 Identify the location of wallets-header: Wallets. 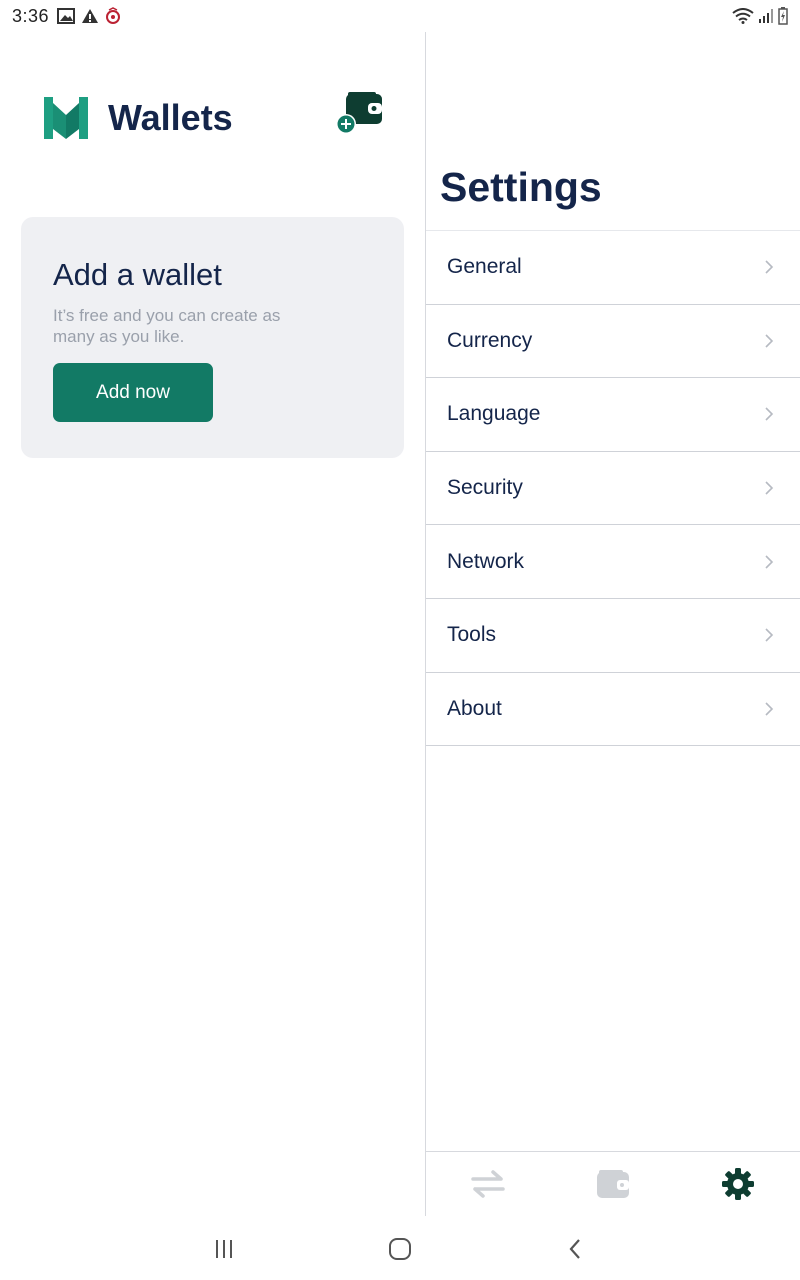
(138, 118).